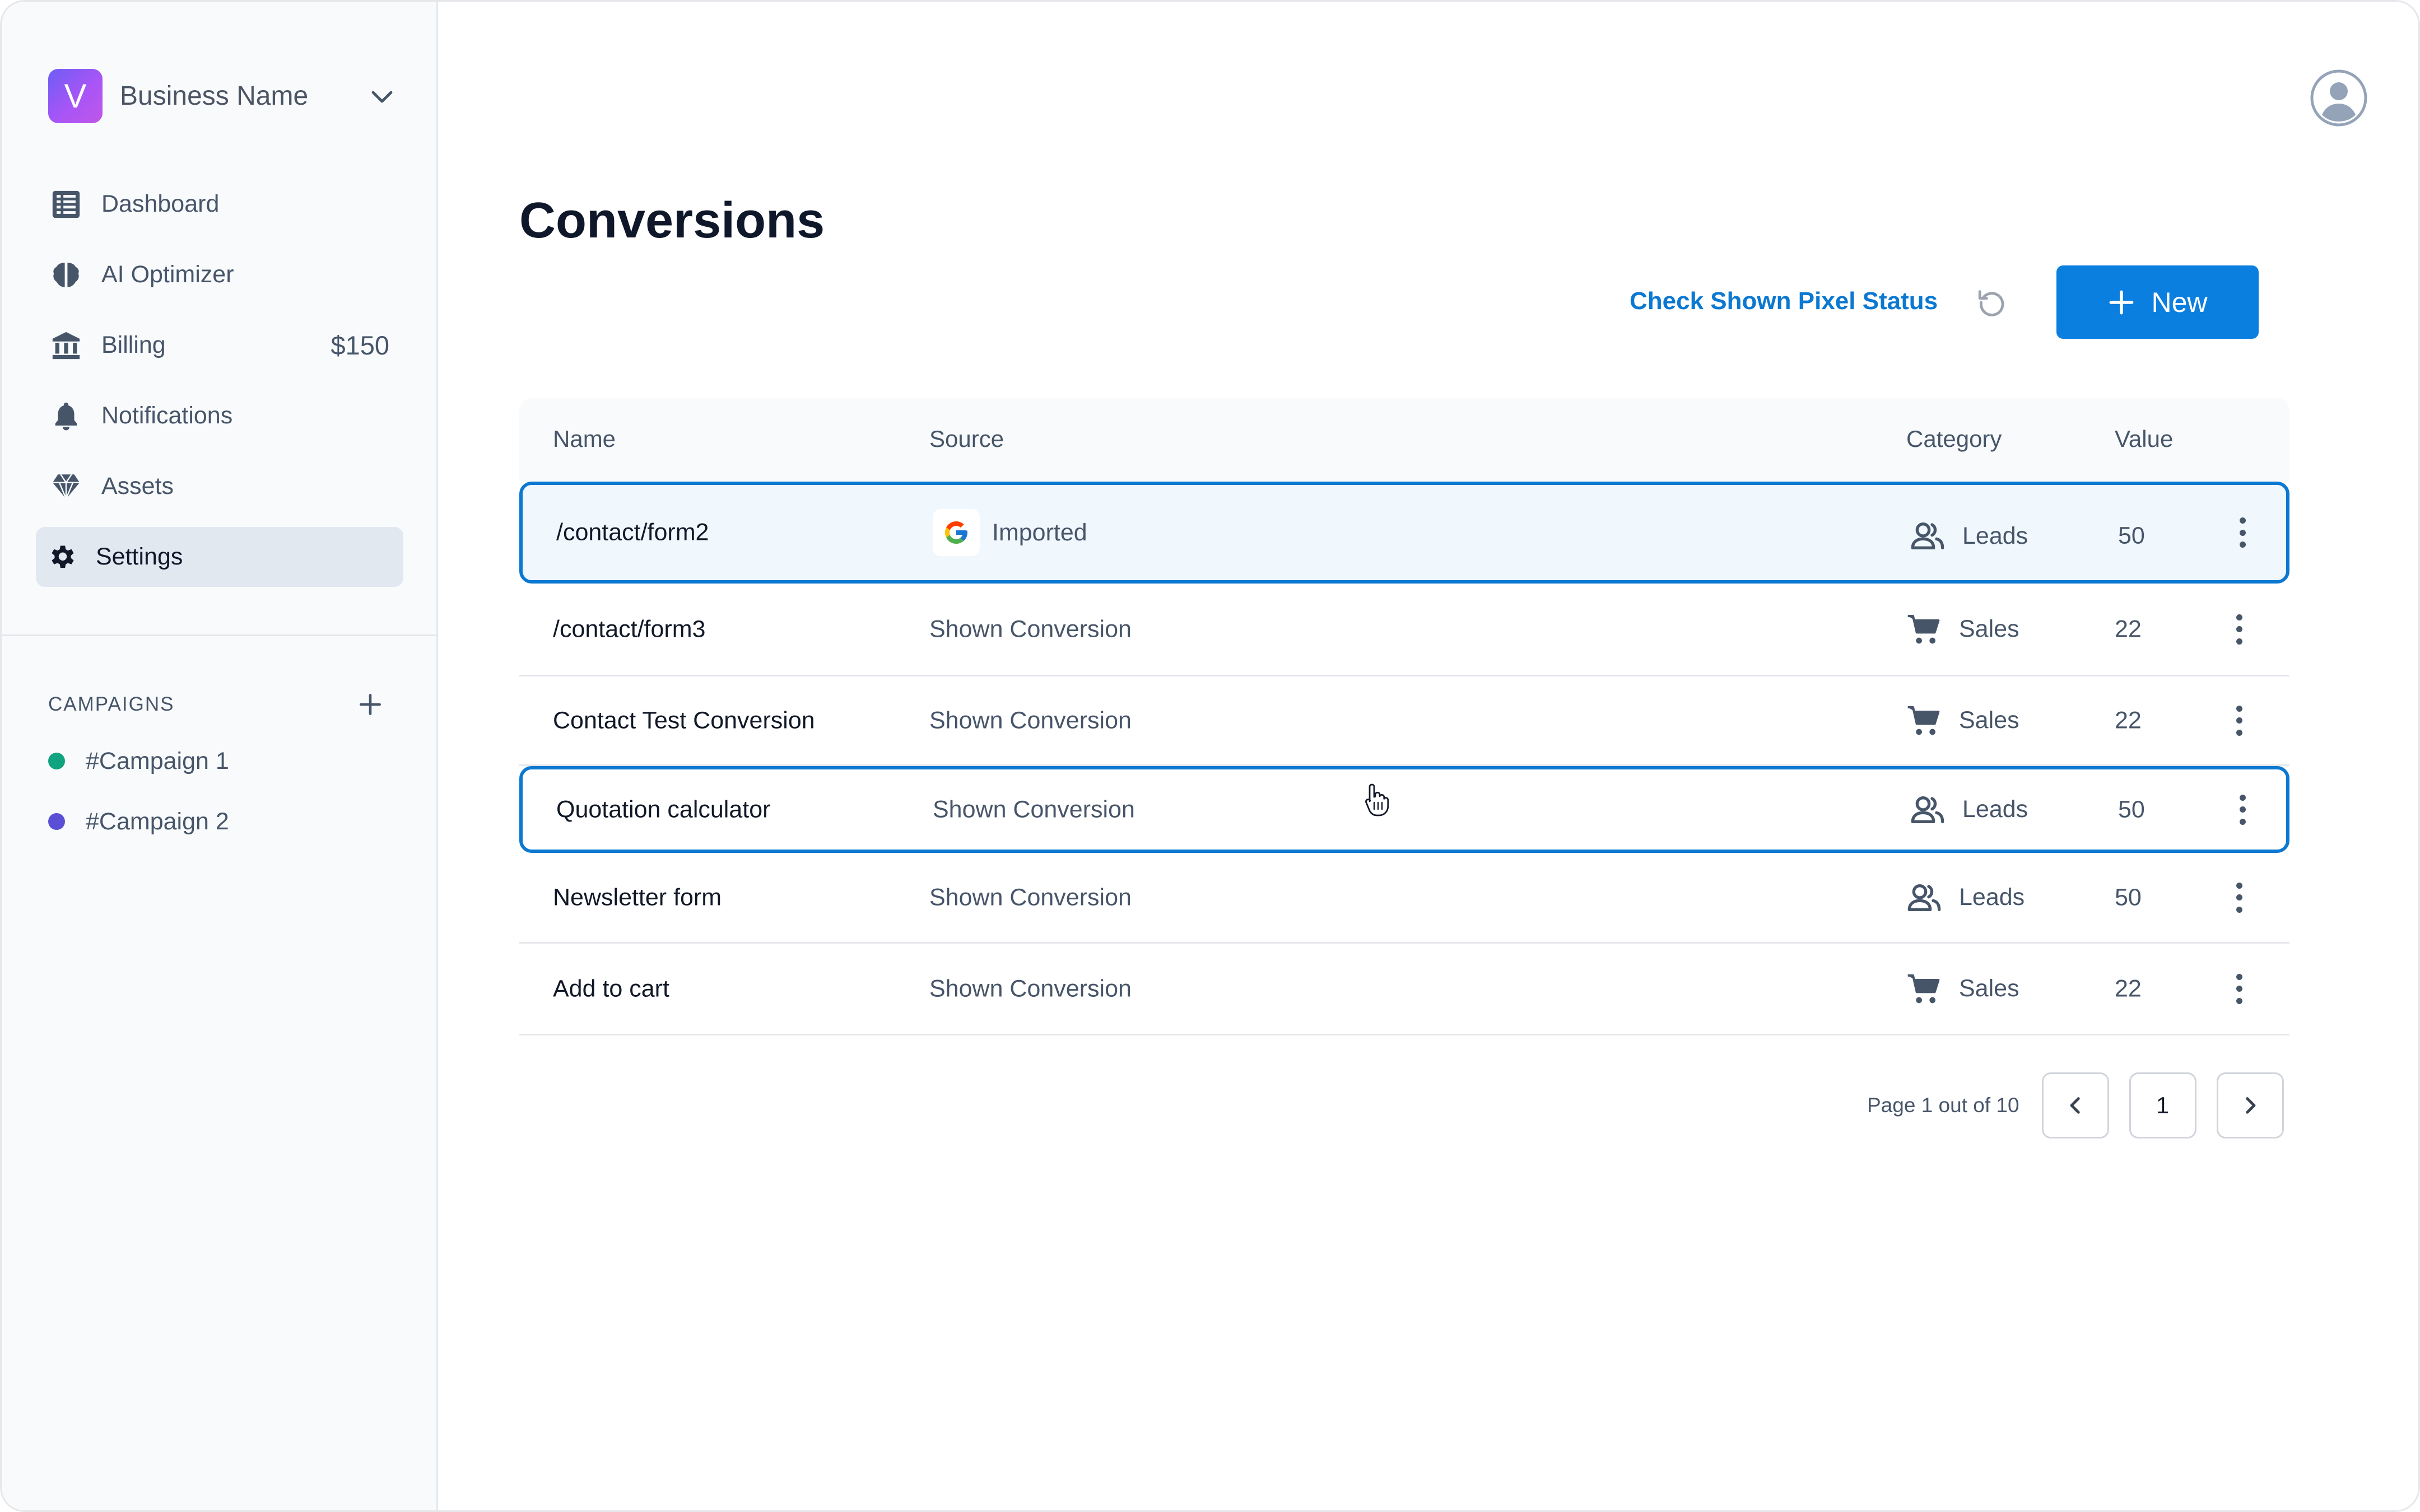 Image resolution: width=2420 pixels, height=1512 pixels. What do you see at coordinates (672, 221) in the screenshot?
I see `page-title: Conversions` at bounding box center [672, 221].